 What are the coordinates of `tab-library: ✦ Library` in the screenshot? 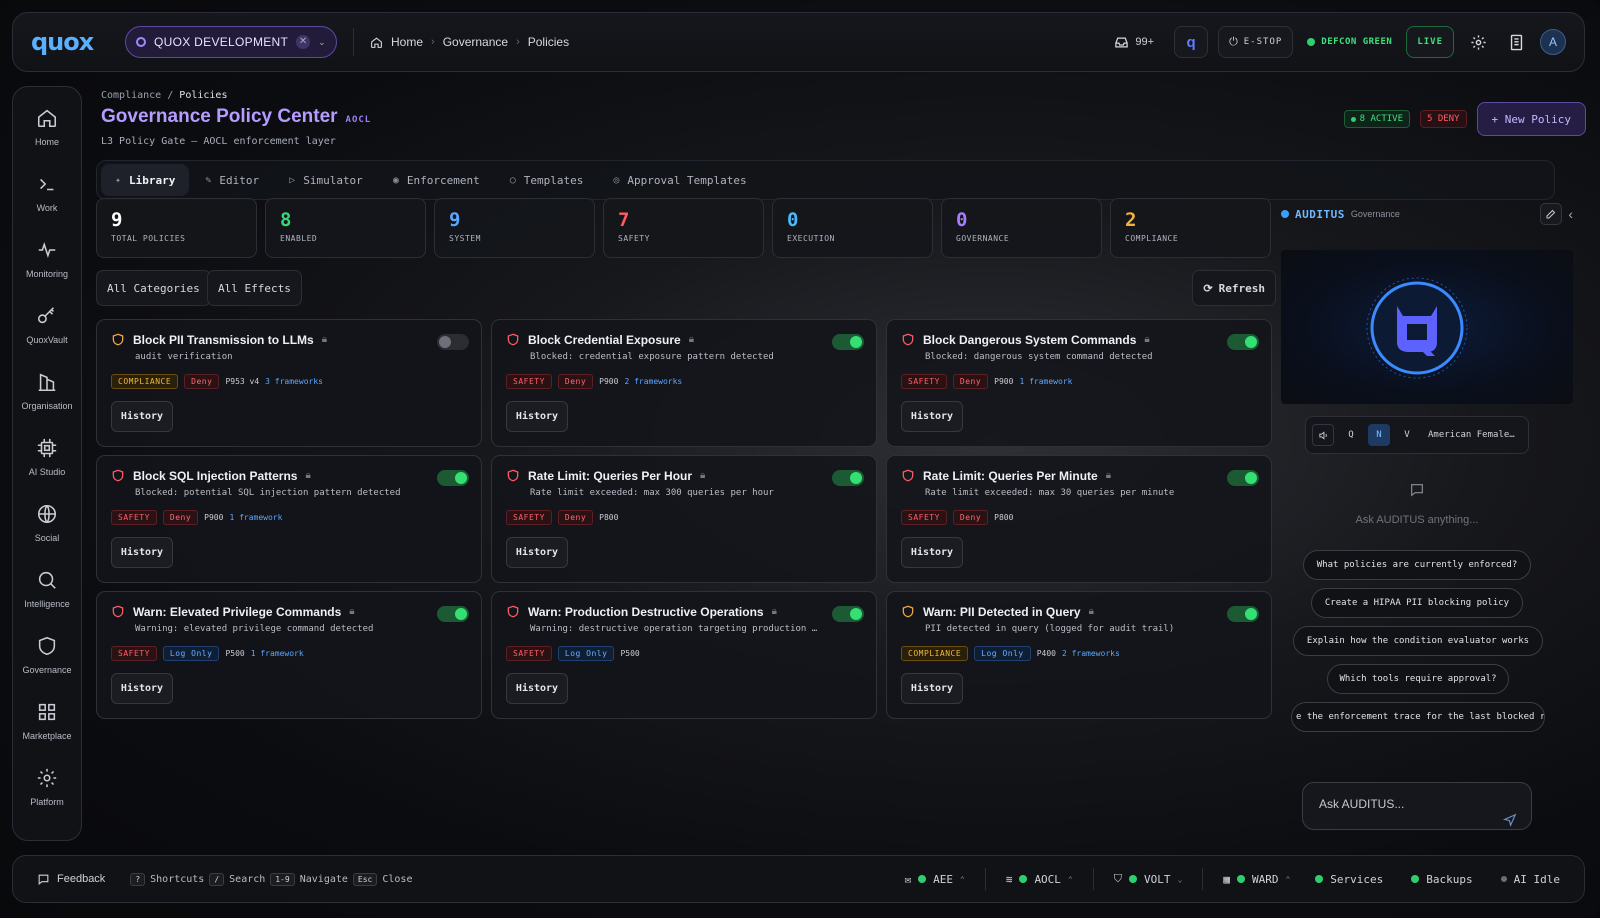 It's located at (145, 180).